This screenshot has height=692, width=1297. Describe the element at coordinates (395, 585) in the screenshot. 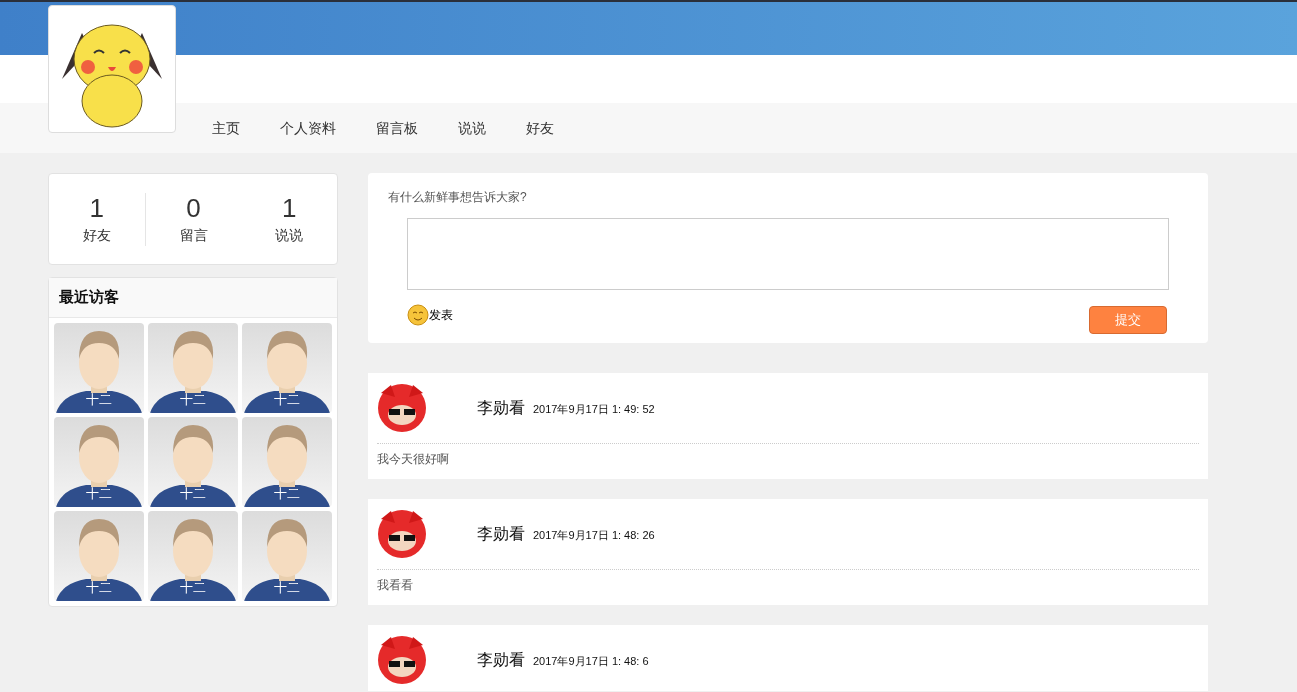

I see `post-content: 我看看` at that location.